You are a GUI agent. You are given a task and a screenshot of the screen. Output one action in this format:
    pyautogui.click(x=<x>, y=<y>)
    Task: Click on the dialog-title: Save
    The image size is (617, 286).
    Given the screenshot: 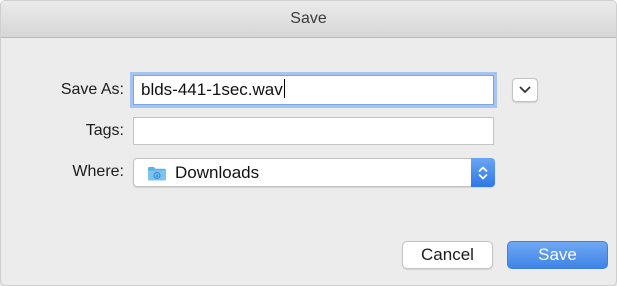 What is the action you would take?
    pyautogui.click(x=308, y=19)
    